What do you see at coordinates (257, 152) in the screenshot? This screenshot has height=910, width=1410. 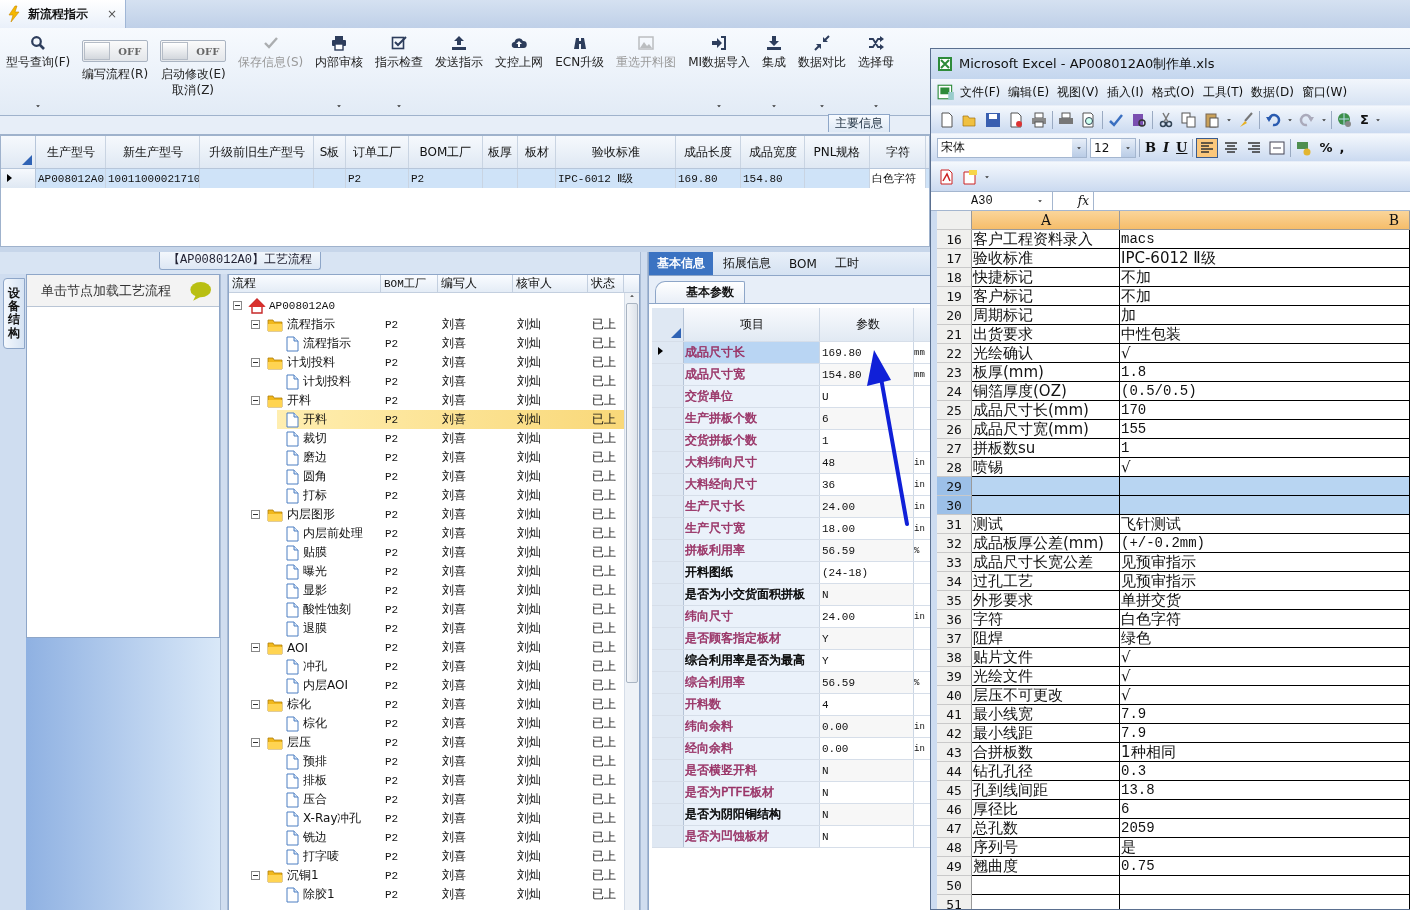 I see `column-header: 升级前旧生产型号` at bounding box center [257, 152].